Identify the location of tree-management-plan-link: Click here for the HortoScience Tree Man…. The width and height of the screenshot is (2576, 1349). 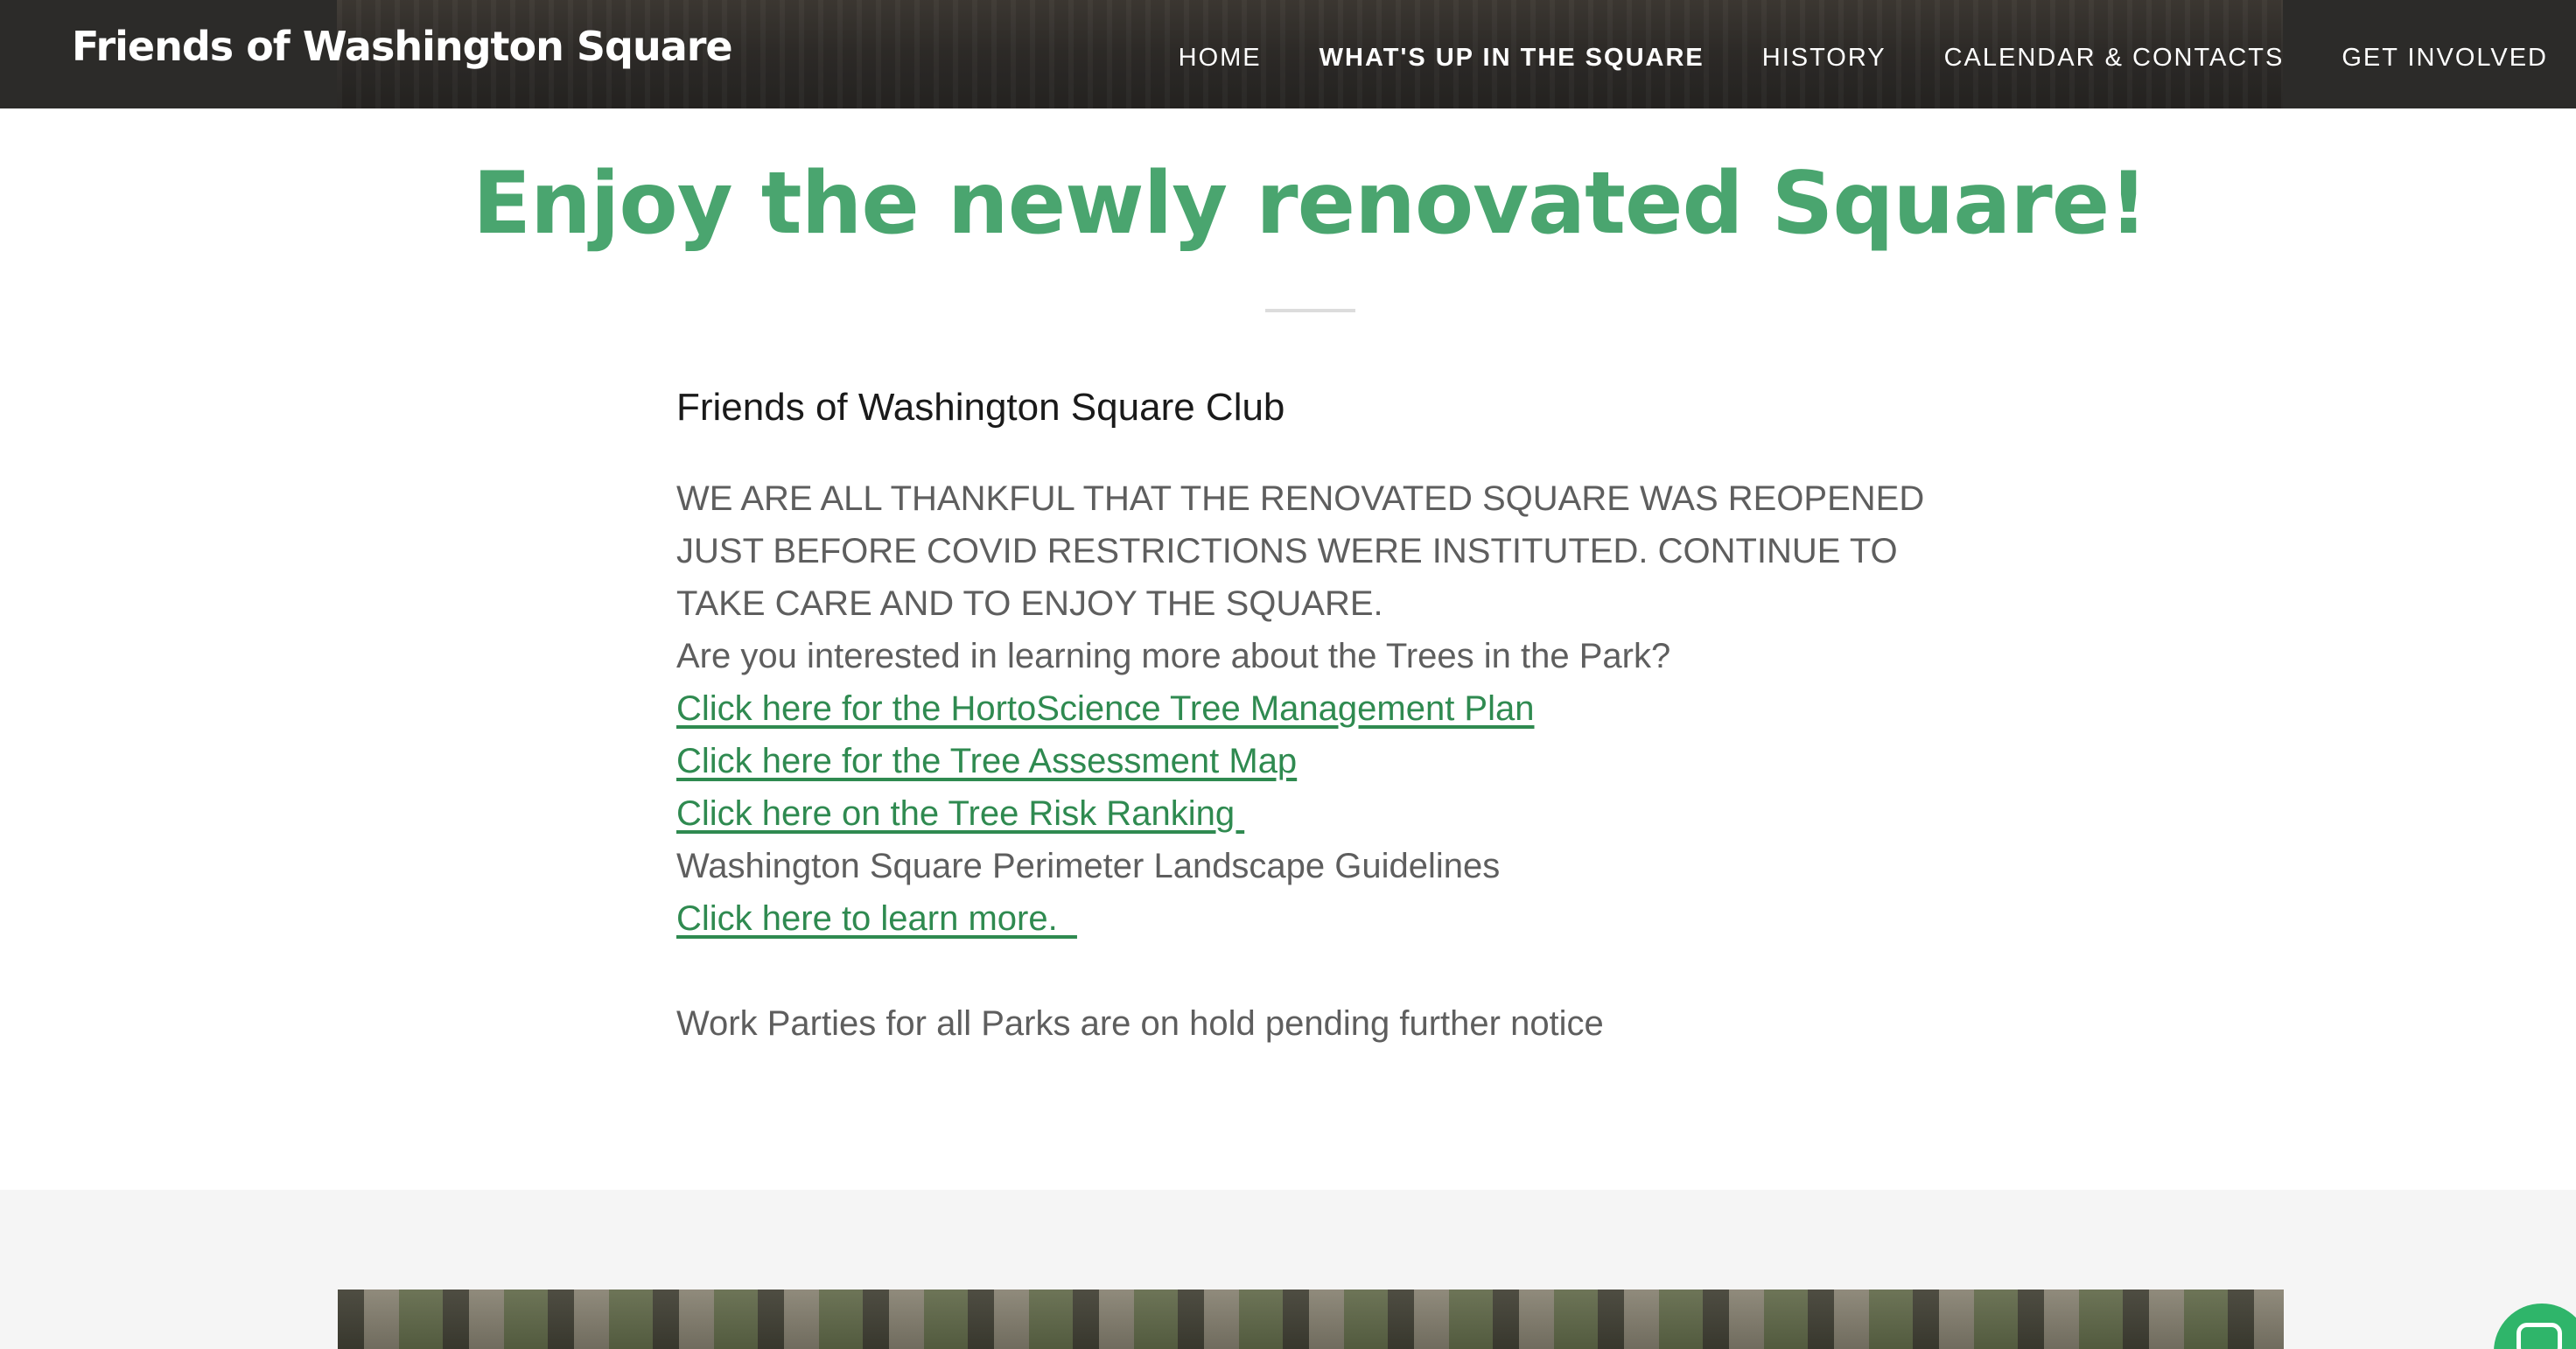
(1332, 708).